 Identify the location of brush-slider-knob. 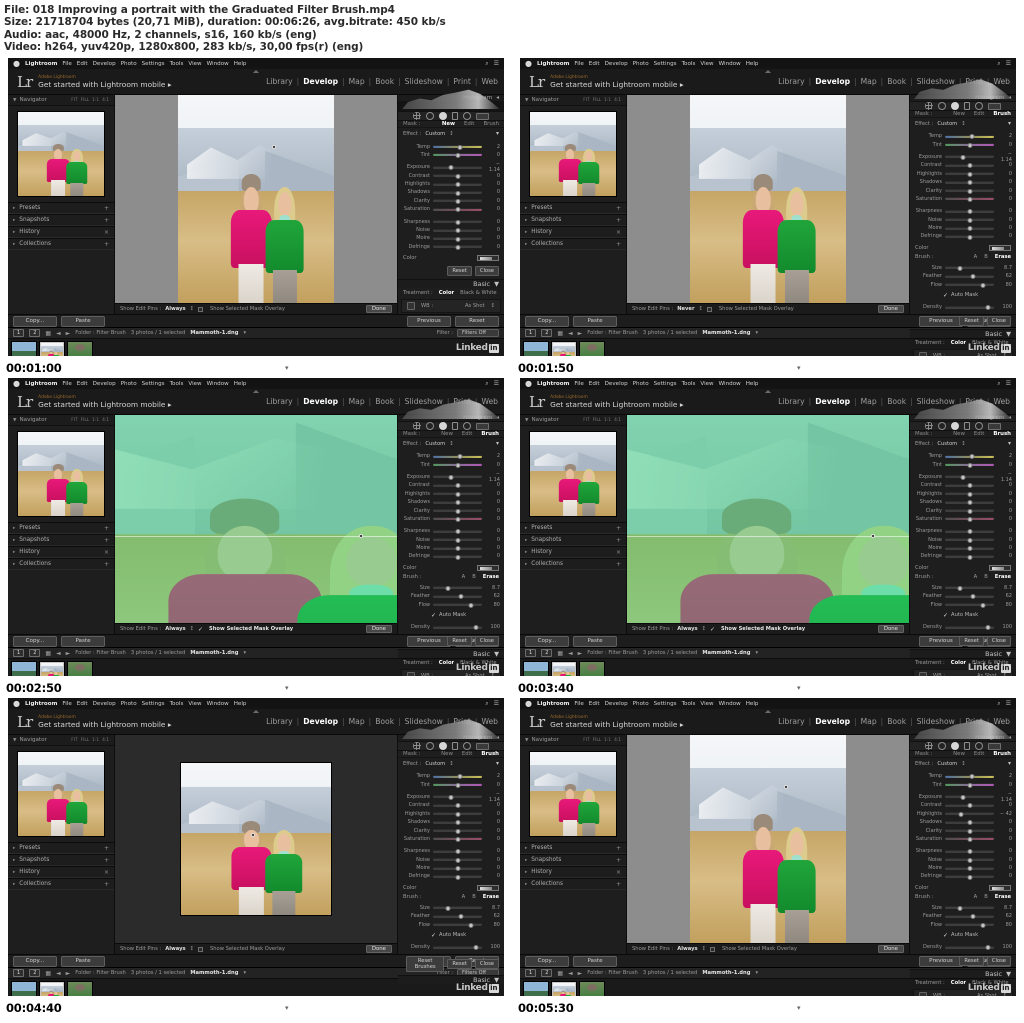
(461, 917).